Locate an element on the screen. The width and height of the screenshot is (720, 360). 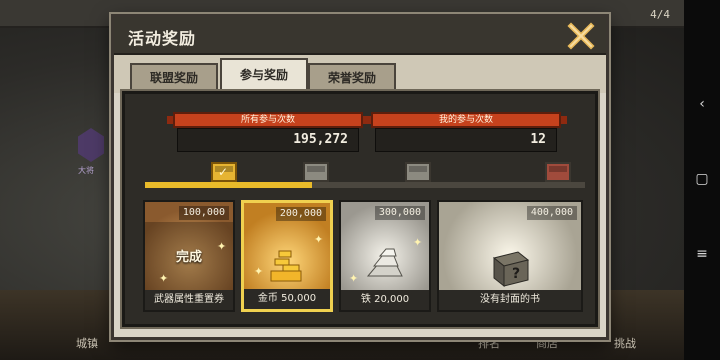
reward-threshold: 200,000 is located at coordinates (300, 214).